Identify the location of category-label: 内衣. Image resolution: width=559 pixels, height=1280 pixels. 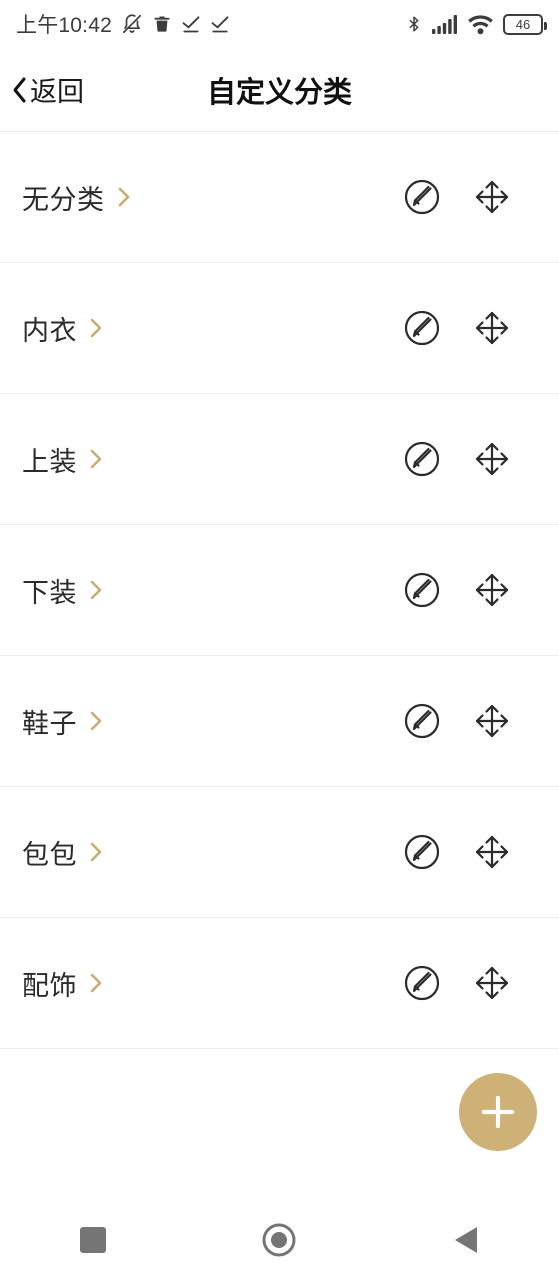
(49, 330).